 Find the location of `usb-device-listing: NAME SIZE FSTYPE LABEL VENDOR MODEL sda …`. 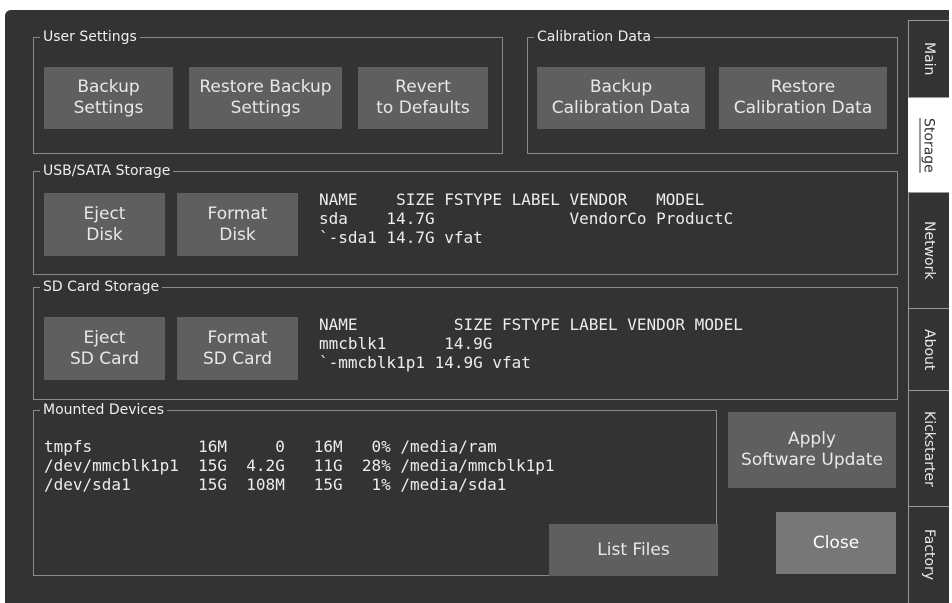

usb-device-listing: NAME SIZE FSTYPE LABEL VENDOR MODEL sda … is located at coordinates (526, 218).